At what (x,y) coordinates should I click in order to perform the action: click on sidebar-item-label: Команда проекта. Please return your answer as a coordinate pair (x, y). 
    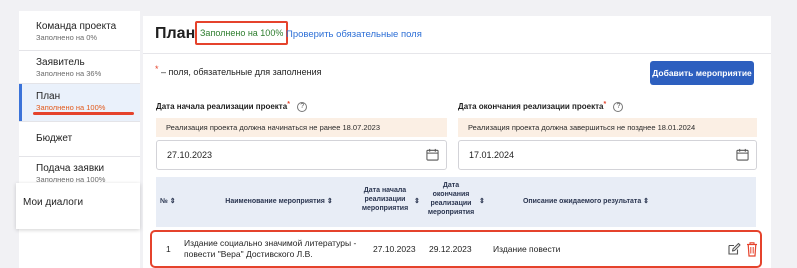
    Looking at the image, I should click on (76, 26).